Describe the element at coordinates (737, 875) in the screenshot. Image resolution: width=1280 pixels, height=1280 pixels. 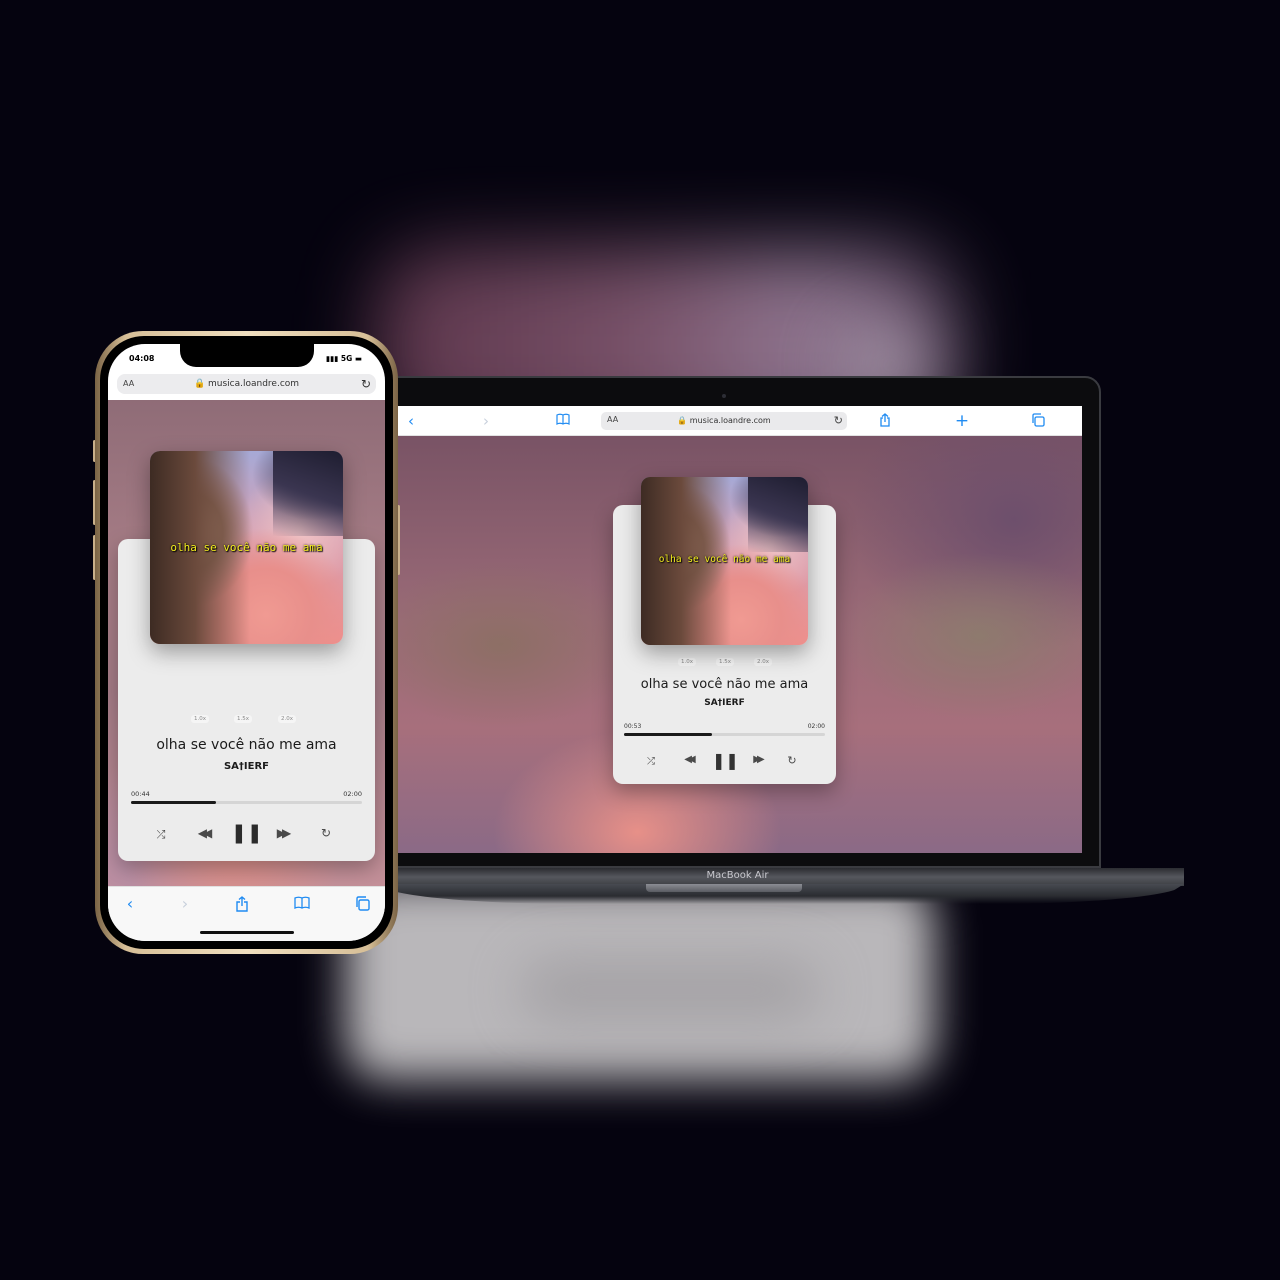
I see `macbook-label: MacBook Air` at that location.